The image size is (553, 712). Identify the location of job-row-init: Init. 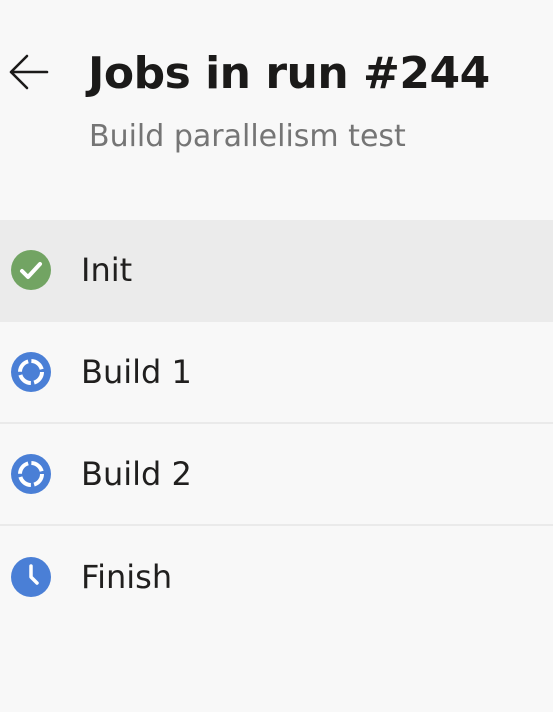
(276, 271).